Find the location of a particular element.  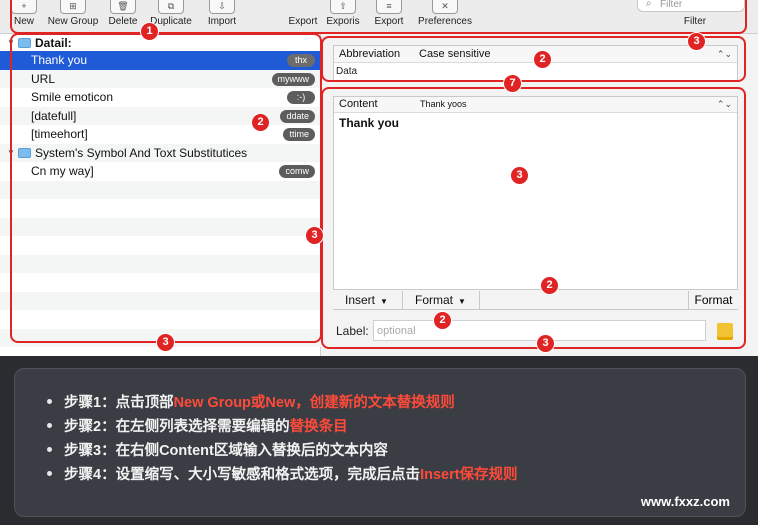

insert-toolbar: Insert ▼ Format ▼ Format is located at coordinates (535, 299).